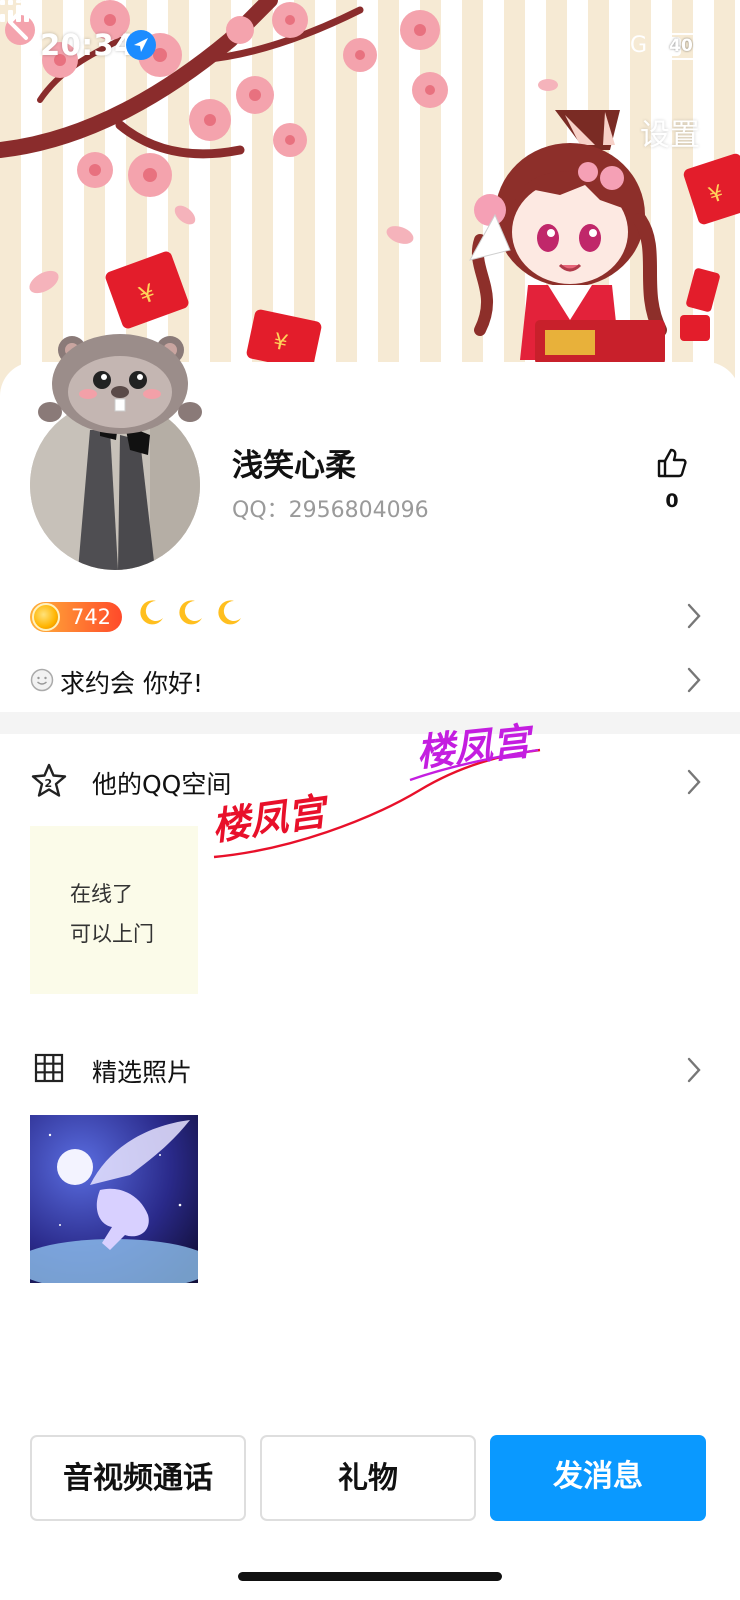 This screenshot has width=740, height=1600. What do you see at coordinates (101, 894) in the screenshot?
I see `qzone-post-line: 在线了` at bounding box center [101, 894].